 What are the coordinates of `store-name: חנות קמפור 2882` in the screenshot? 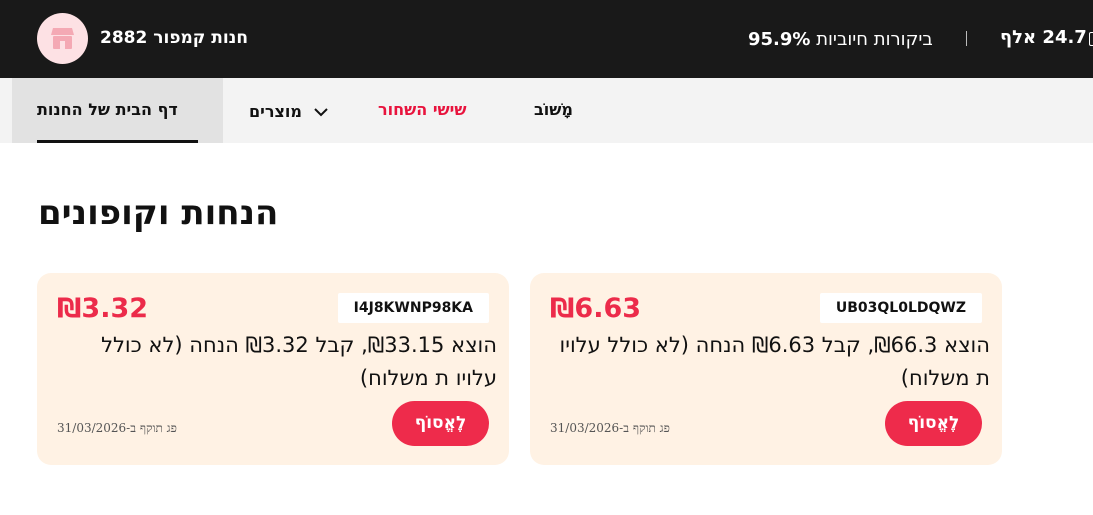 It's located at (174, 38).